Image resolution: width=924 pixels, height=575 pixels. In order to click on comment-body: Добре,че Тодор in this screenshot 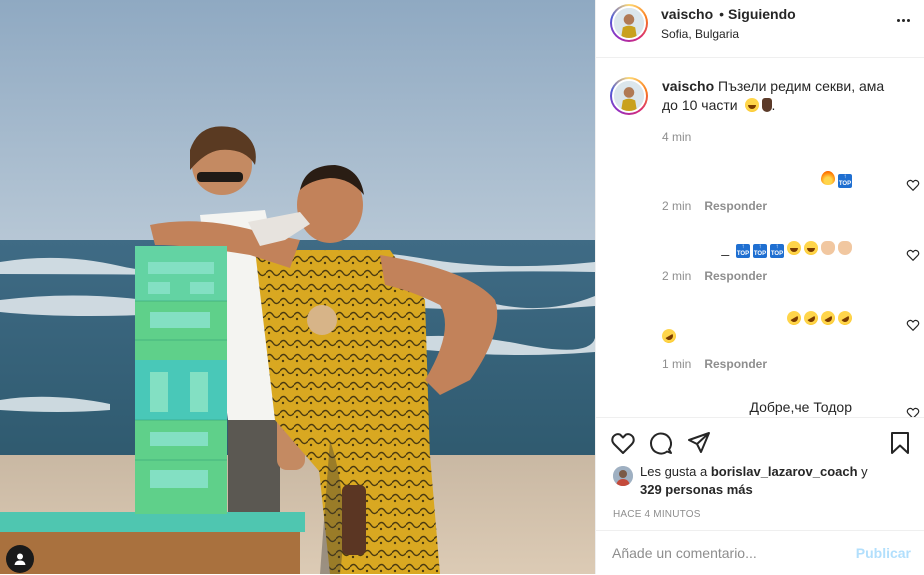, I will do `click(787, 407)`.